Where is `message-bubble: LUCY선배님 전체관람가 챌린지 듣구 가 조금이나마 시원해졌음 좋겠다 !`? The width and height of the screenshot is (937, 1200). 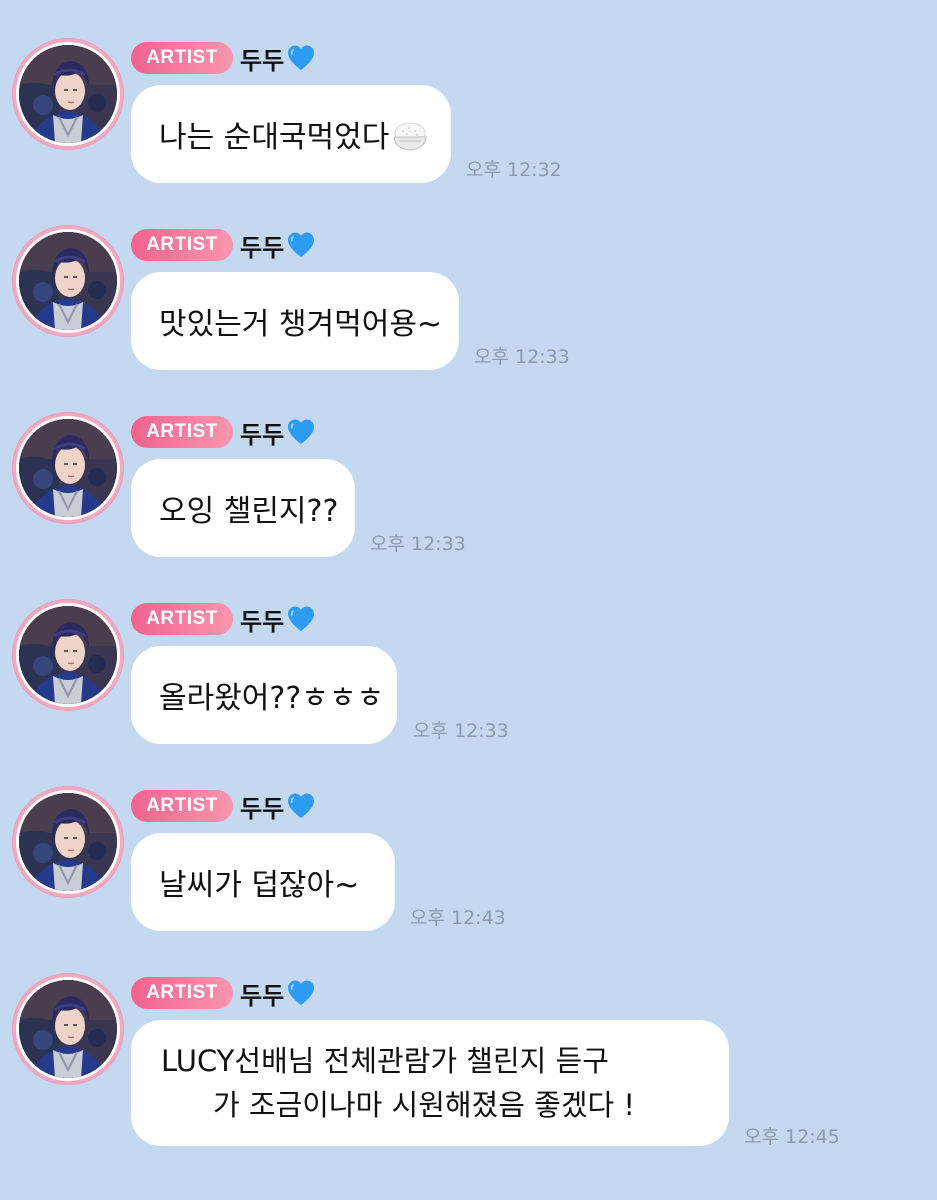 message-bubble: LUCY선배님 전체관람가 챌린지 듣구 가 조금이나마 시원해졌음 좋겠다 ! is located at coordinates (430, 1083).